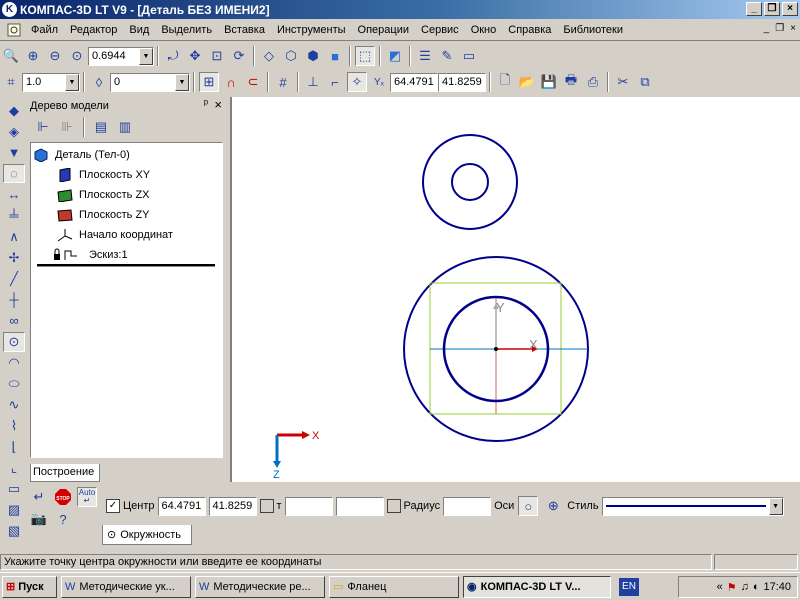 Image resolution: width=800 pixels, height=600 pixels. Describe the element at coordinates (11, 82) in the screenshot. I see `grid-step-icon: ⌗` at that location.